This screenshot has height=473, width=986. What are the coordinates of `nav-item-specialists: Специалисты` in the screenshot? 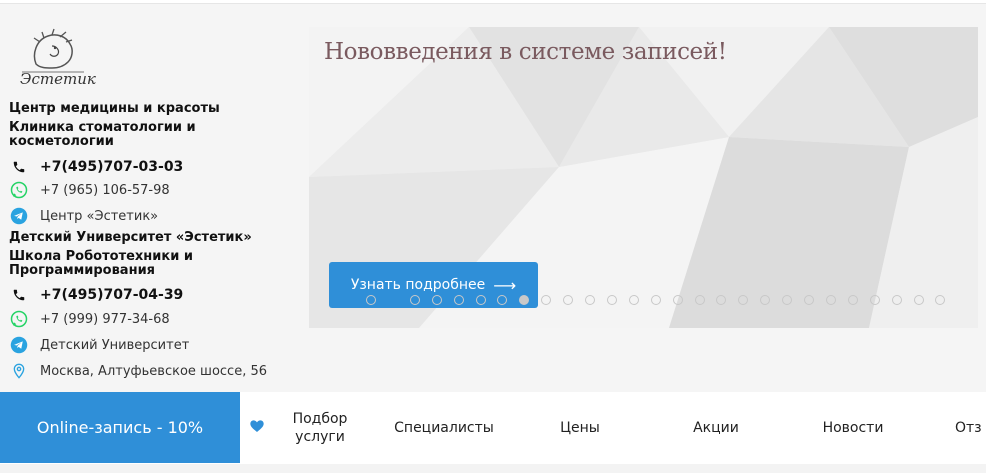 It's located at (444, 427).